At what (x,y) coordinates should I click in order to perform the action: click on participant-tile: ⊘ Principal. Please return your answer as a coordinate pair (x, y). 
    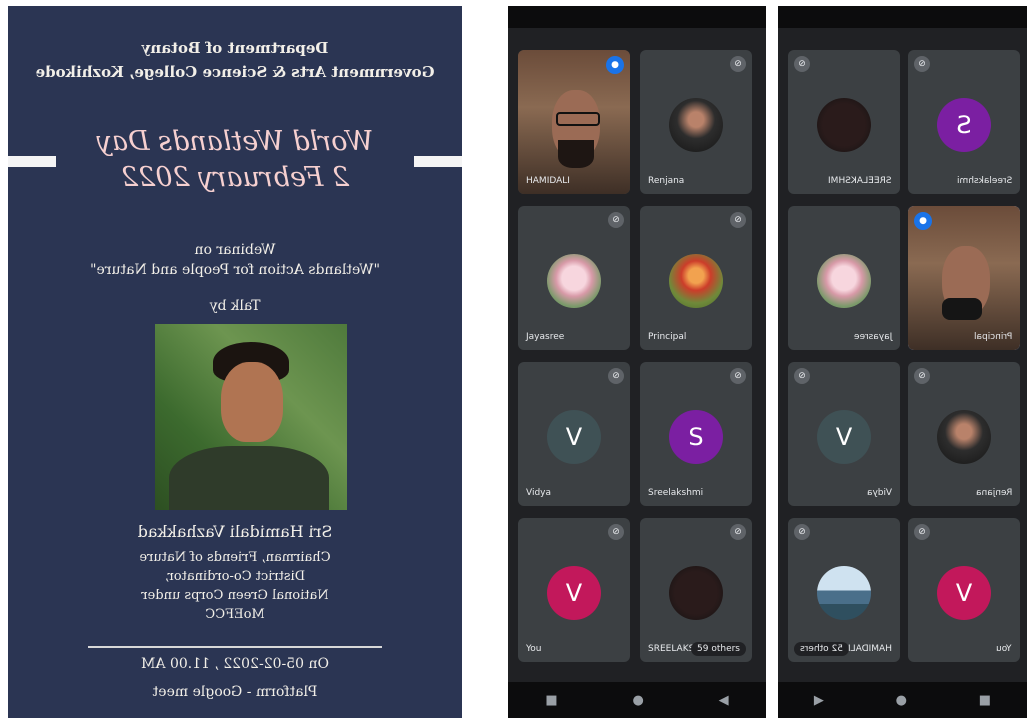
    Looking at the image, I should click on (696, 278).